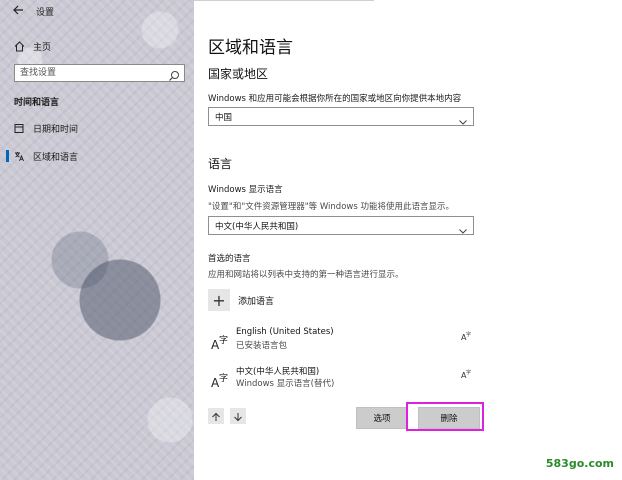  I want to click on country-selected-value: 中国, so click(224, 117).